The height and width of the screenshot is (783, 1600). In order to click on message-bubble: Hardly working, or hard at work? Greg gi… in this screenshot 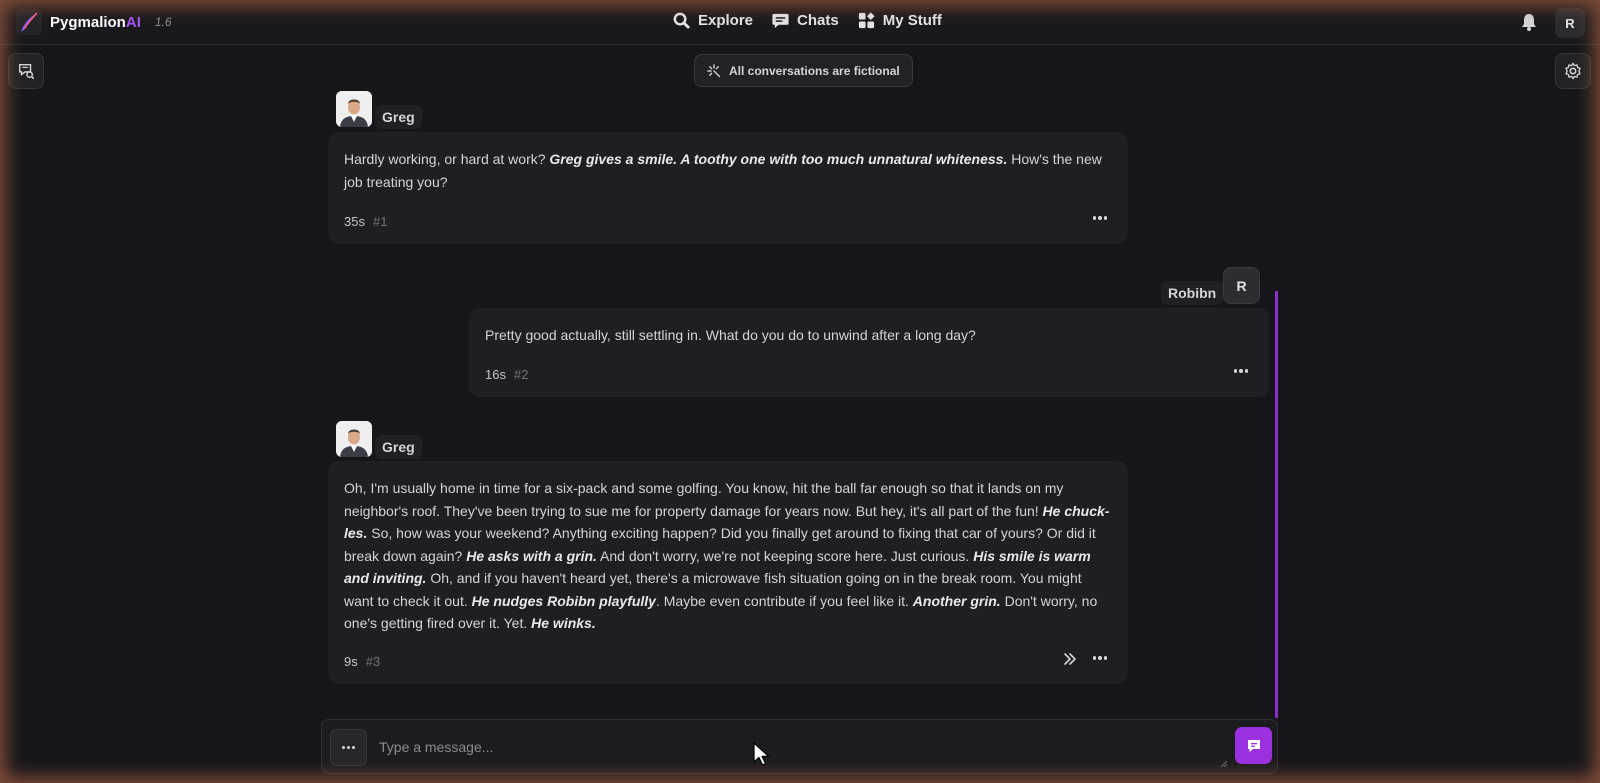, I will do `click(728, 188)`.